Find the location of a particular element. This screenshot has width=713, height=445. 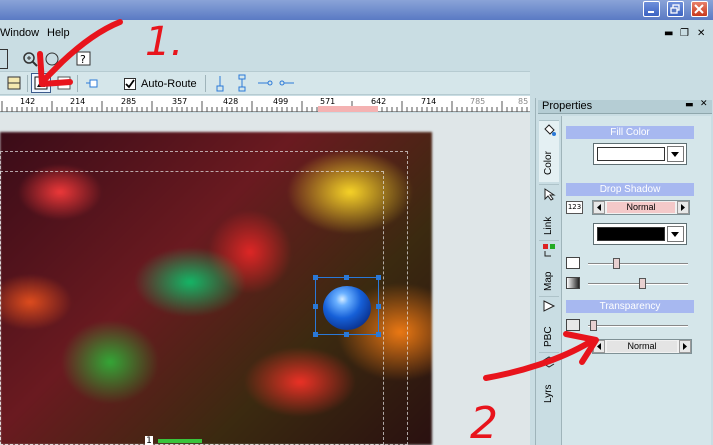

shadow-mode-next-button is located at coordinates (683, 207).